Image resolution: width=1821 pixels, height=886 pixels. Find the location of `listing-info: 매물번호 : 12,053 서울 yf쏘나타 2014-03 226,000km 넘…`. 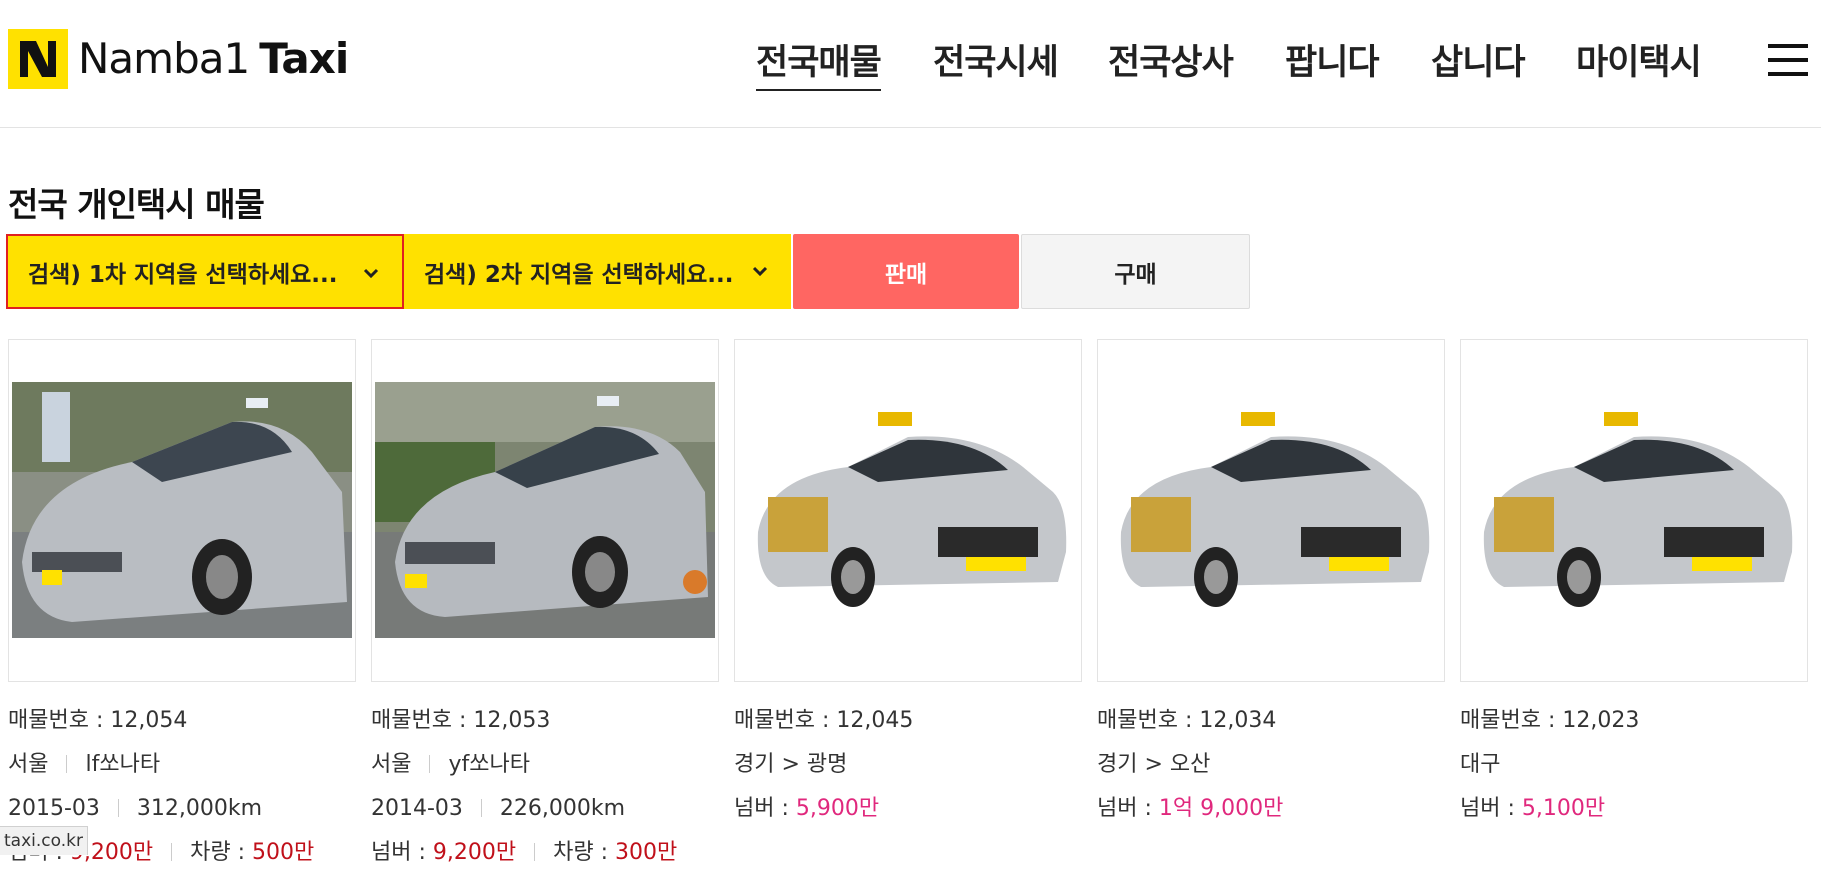

listing-info: 매물번호 : 12,053 서울 yf쏘나타 2014-03 226,000km 넘… is located at coordinates (545, 798).